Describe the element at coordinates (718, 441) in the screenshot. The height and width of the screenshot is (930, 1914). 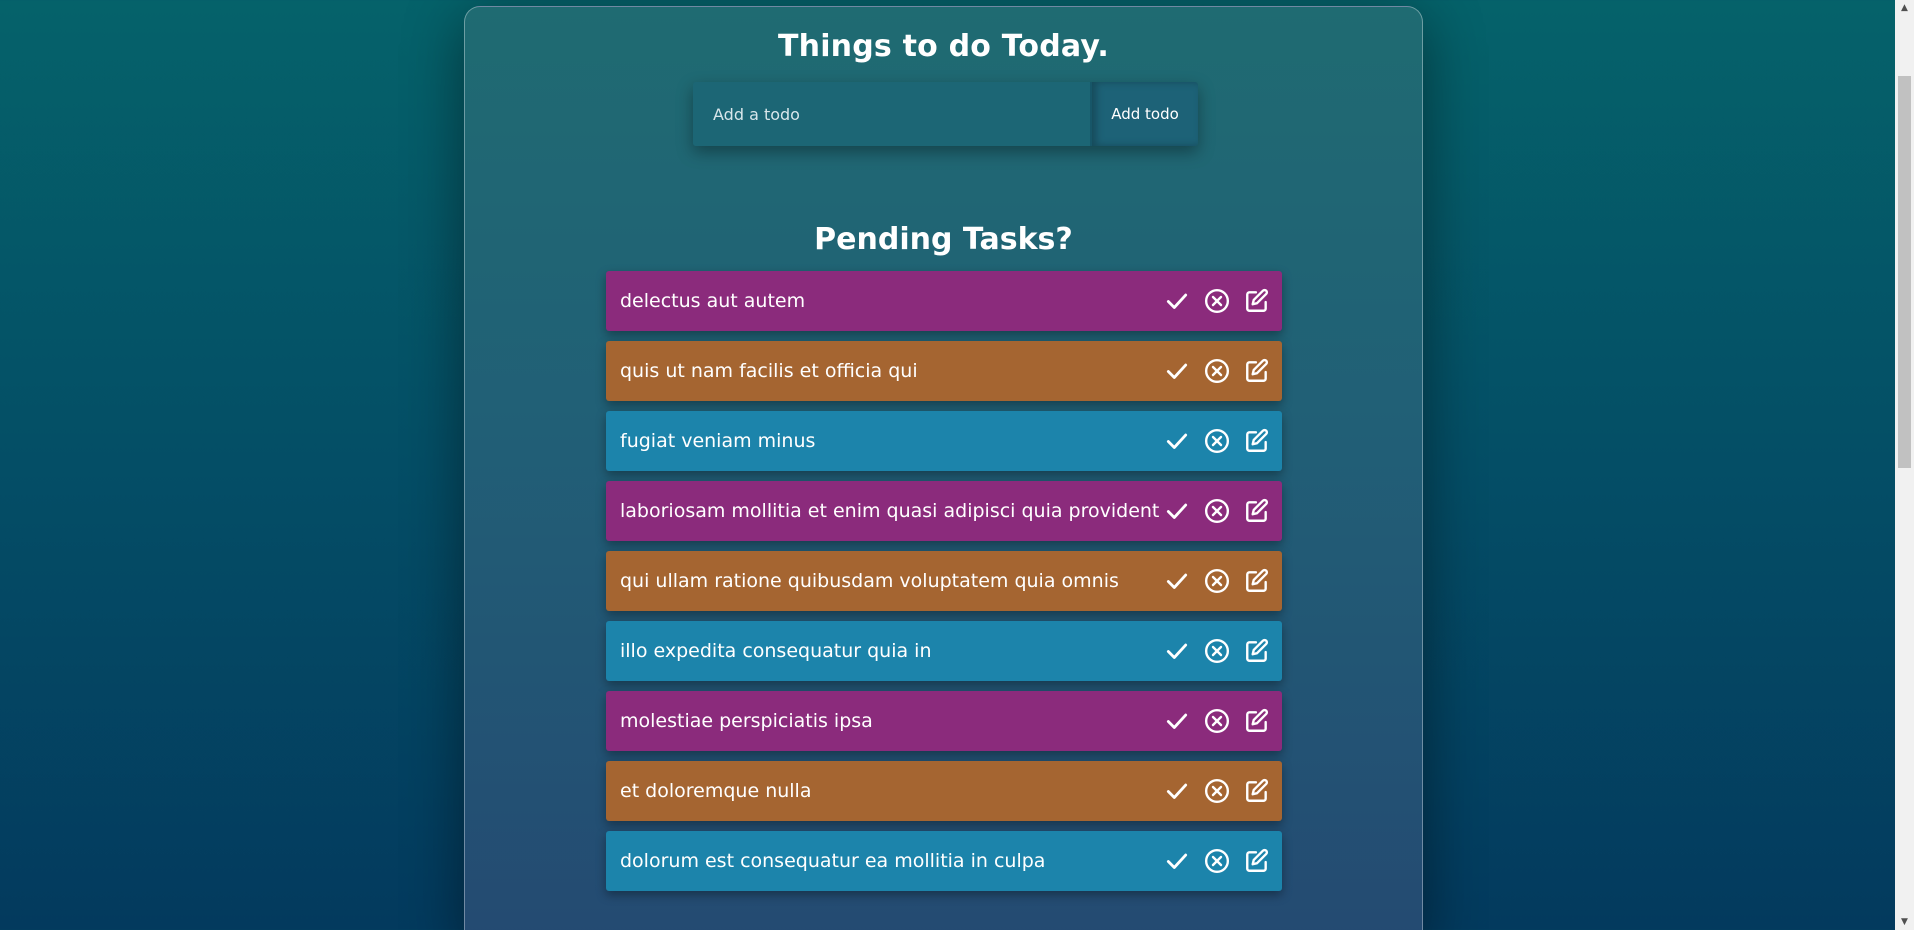
I see `task-text: fugiat veniam minus` at that location.